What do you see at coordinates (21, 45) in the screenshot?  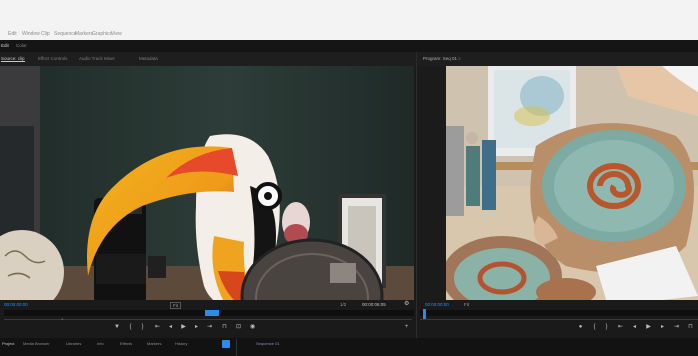 I see `workspace-tab-color: Color` at bounding box center [21, 45].